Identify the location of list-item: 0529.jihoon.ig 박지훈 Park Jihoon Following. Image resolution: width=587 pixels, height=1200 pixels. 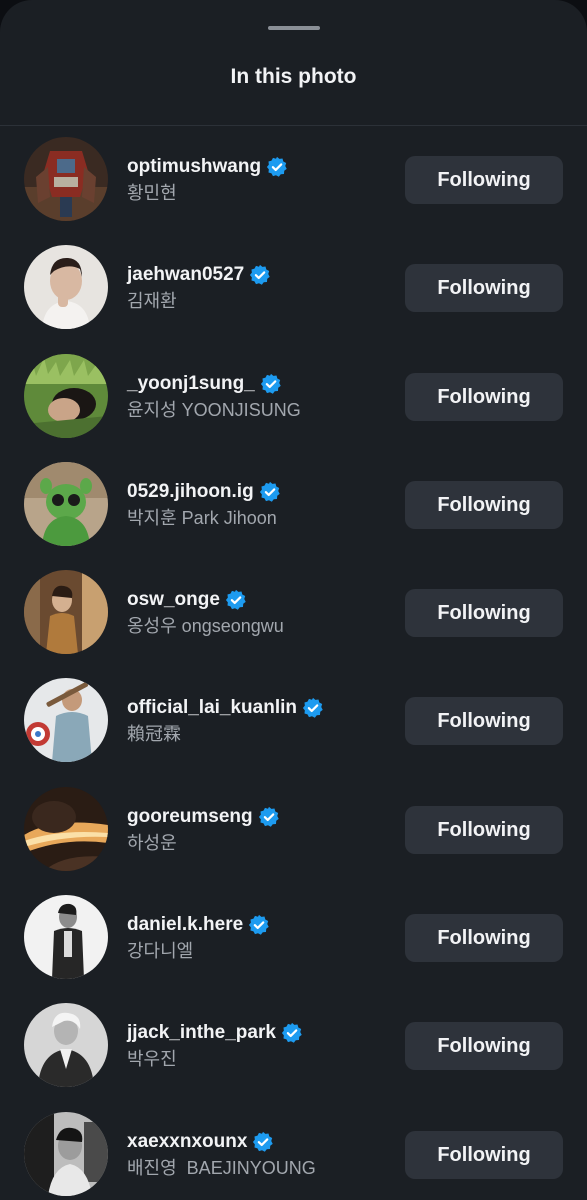
(293, 505).